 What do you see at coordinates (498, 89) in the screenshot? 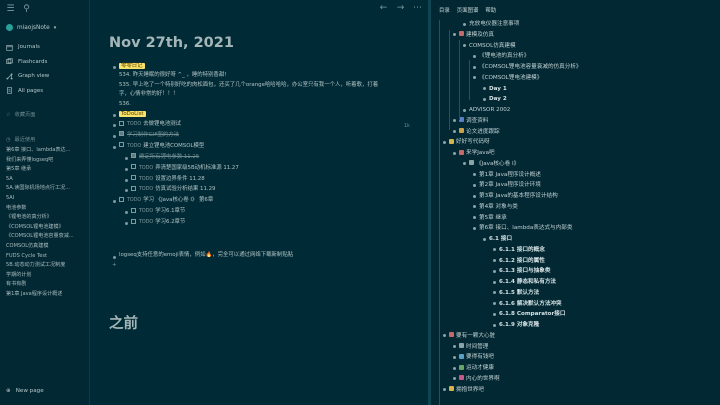
I see `outline-item: Day 1` at bounding box center [498, 89].